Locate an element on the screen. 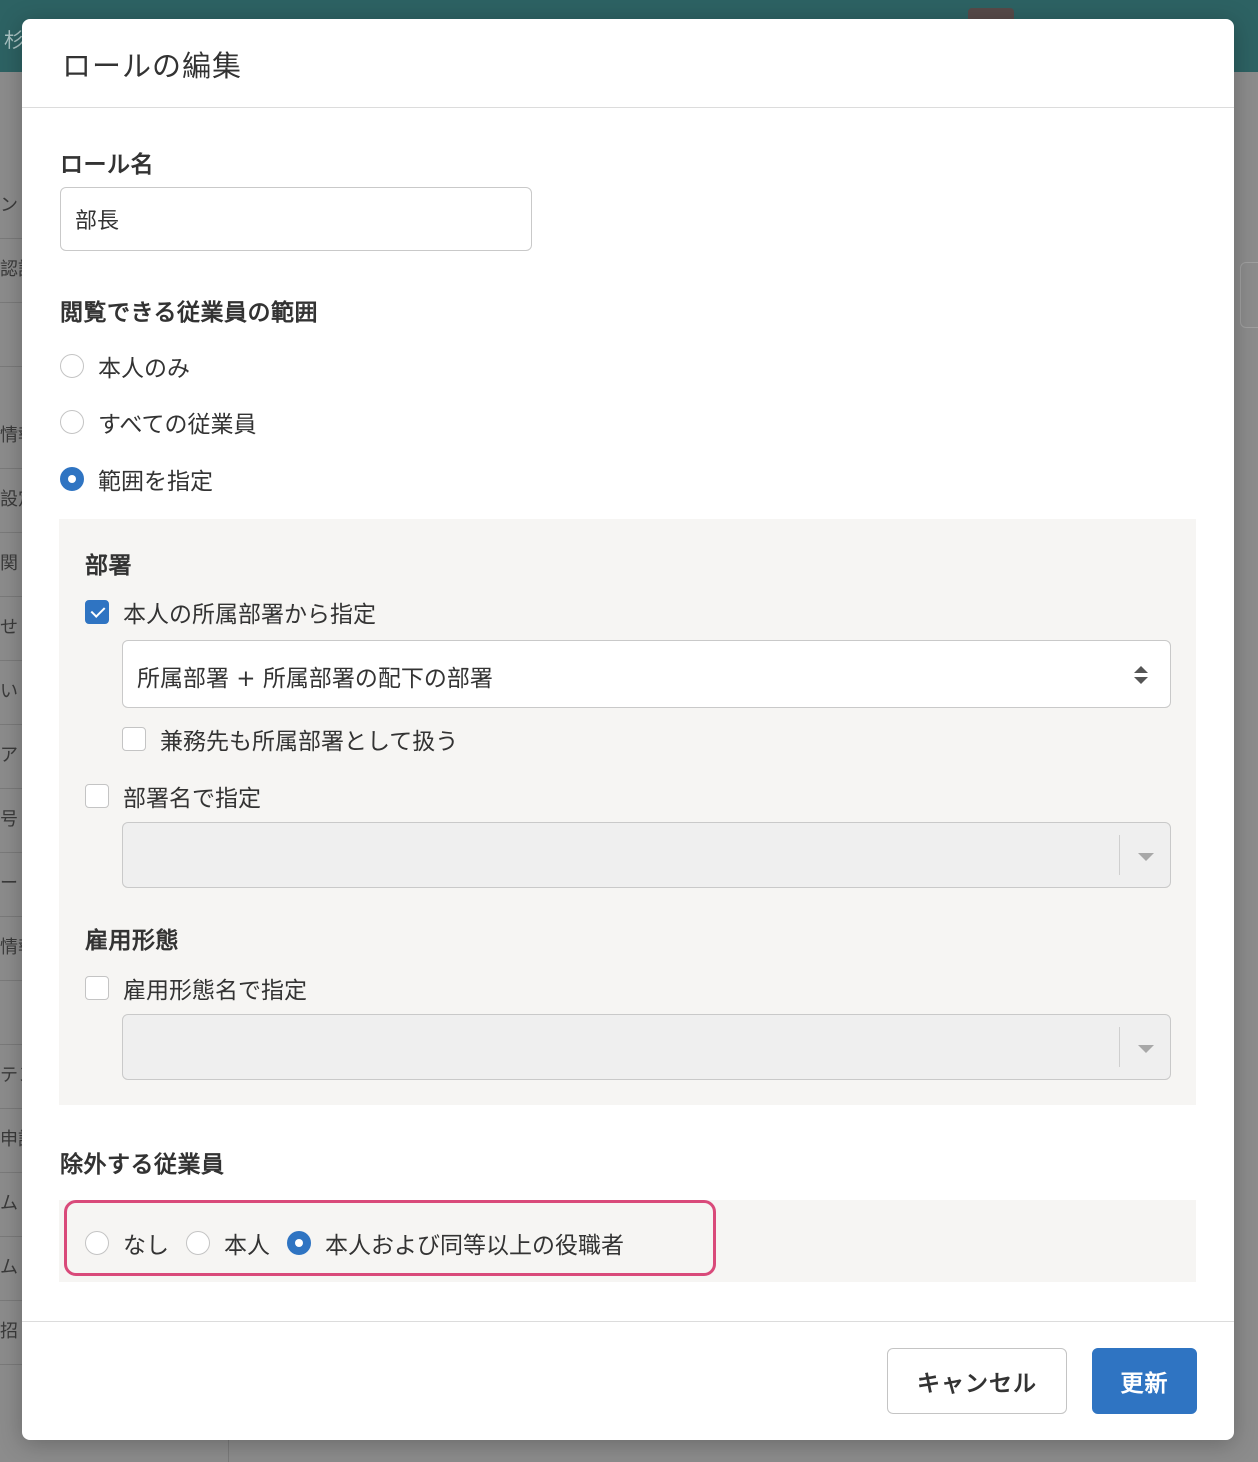  sidebar-fragment: ン is located at coordinates (11, 206).